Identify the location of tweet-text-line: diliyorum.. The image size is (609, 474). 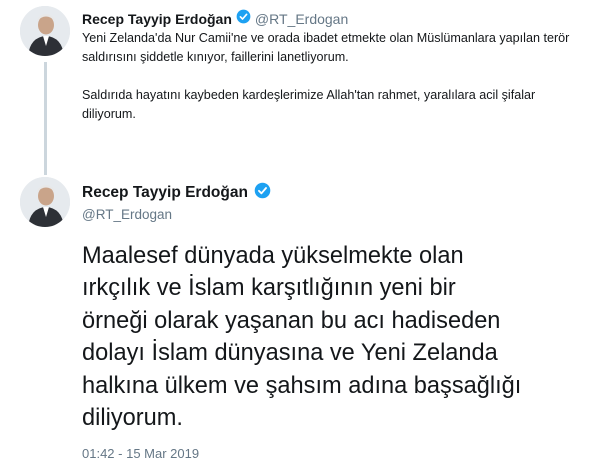
(132, 418).